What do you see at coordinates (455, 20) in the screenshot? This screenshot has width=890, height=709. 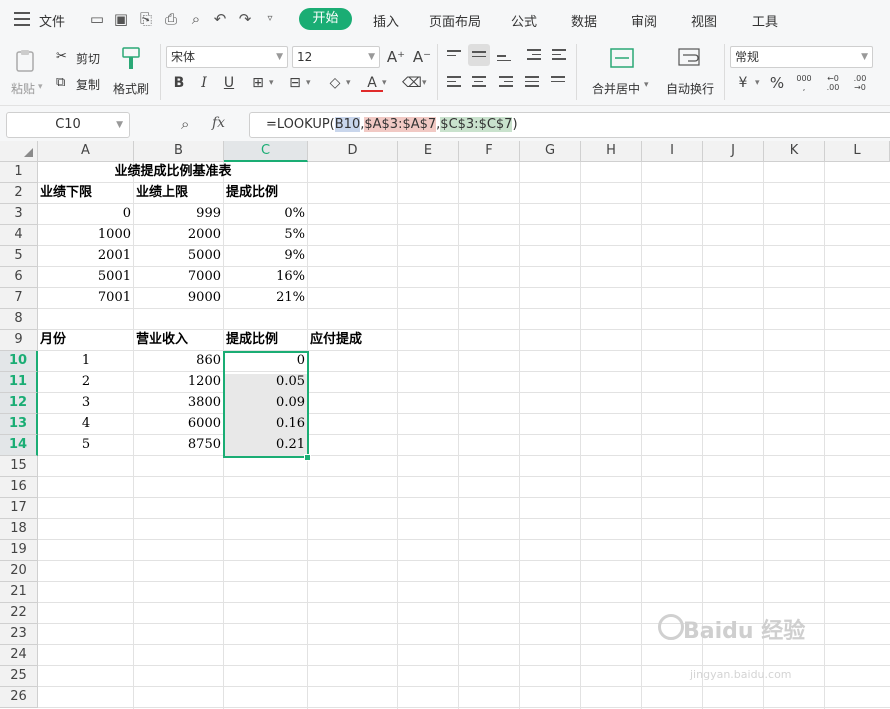 I see `tab-page-layout: 页面布局` at bounding box center [455, 20].